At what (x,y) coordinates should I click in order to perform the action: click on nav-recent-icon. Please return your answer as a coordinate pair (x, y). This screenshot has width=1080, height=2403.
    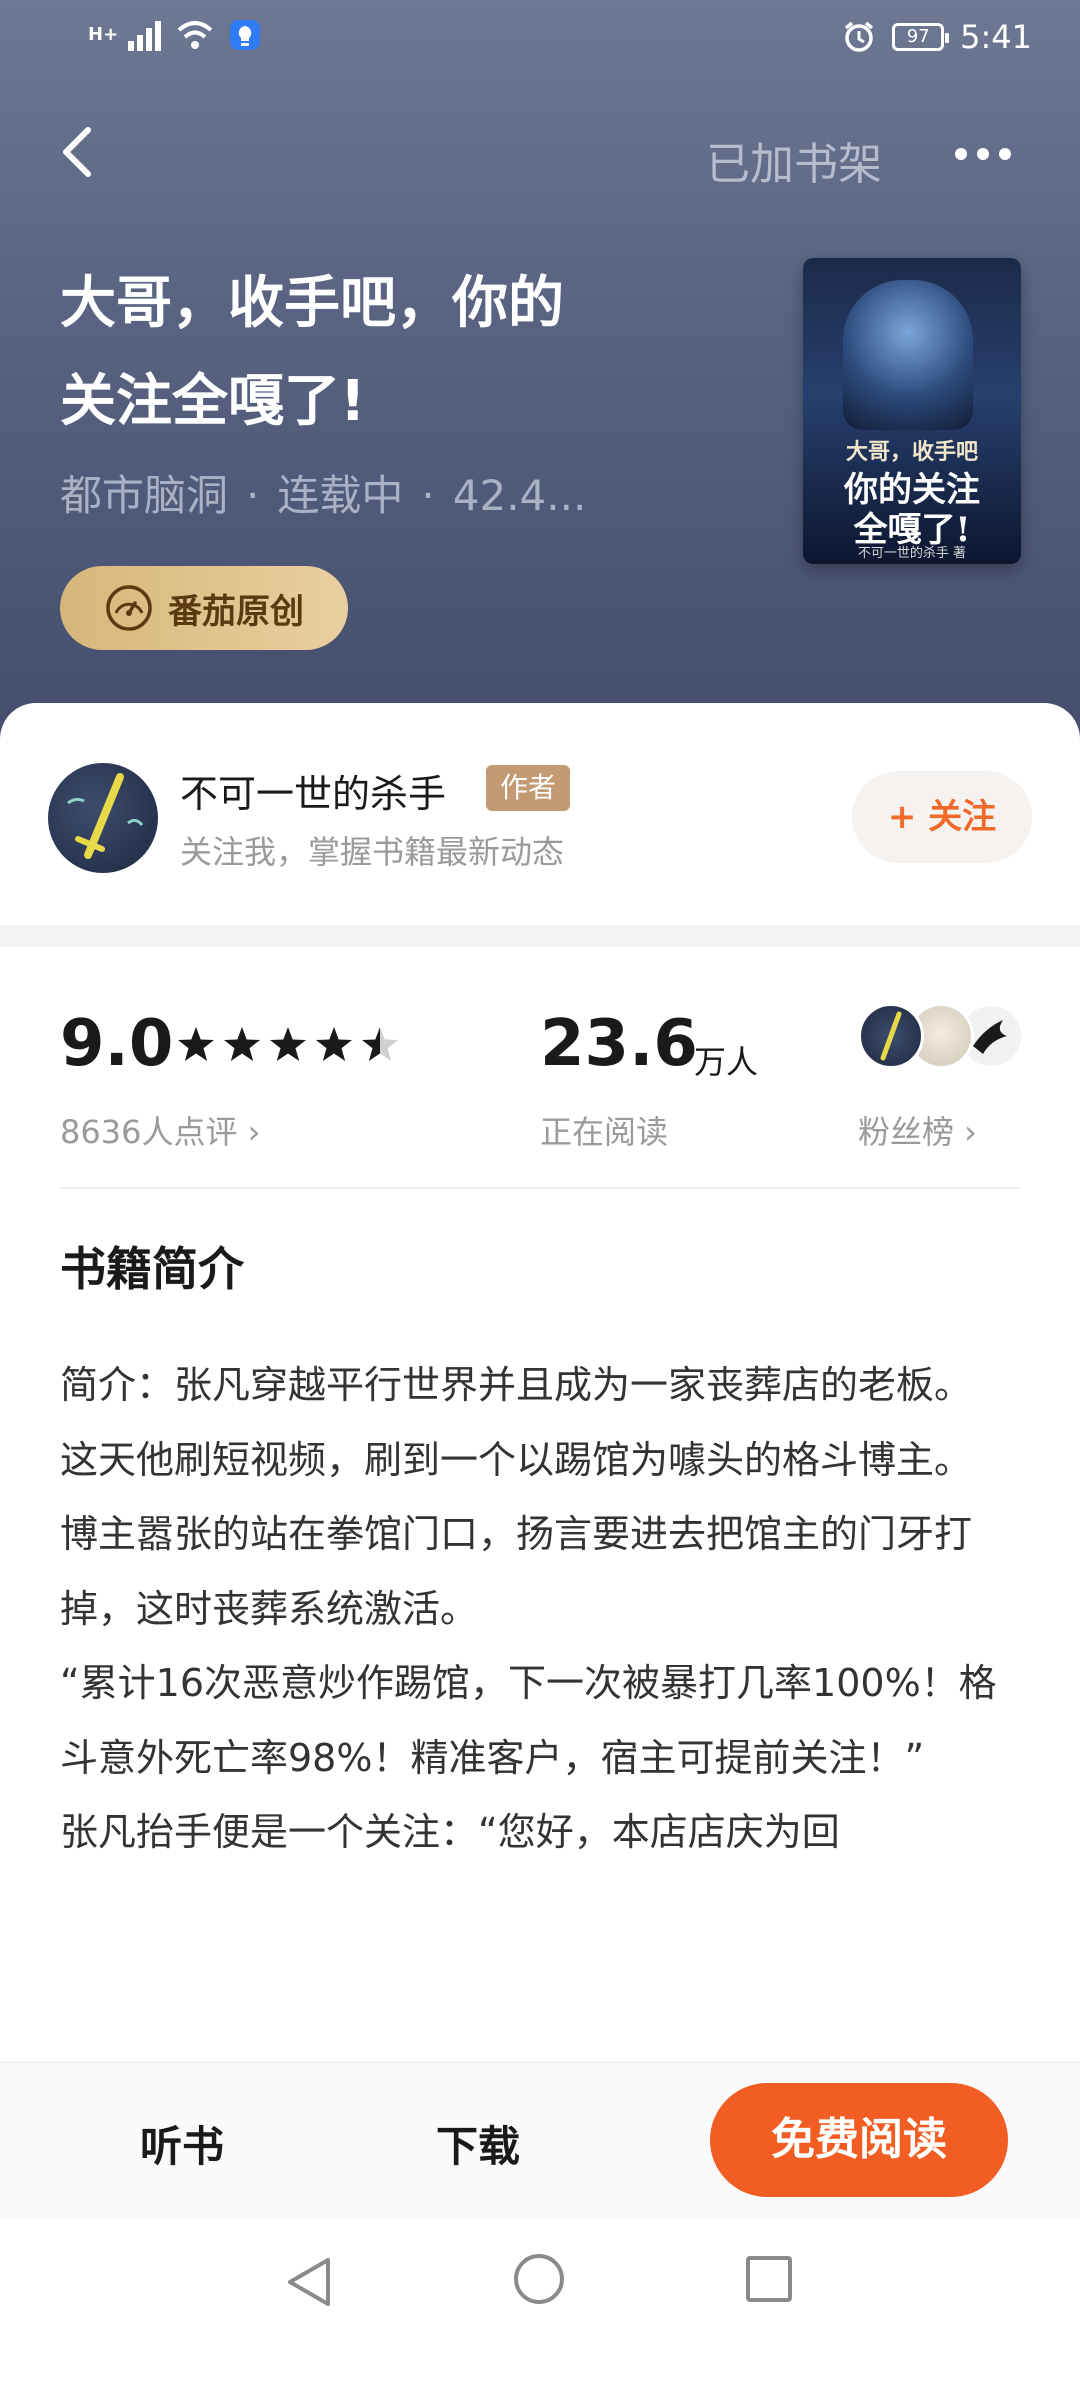
    Looking at the image, I should click on (769, 2279).